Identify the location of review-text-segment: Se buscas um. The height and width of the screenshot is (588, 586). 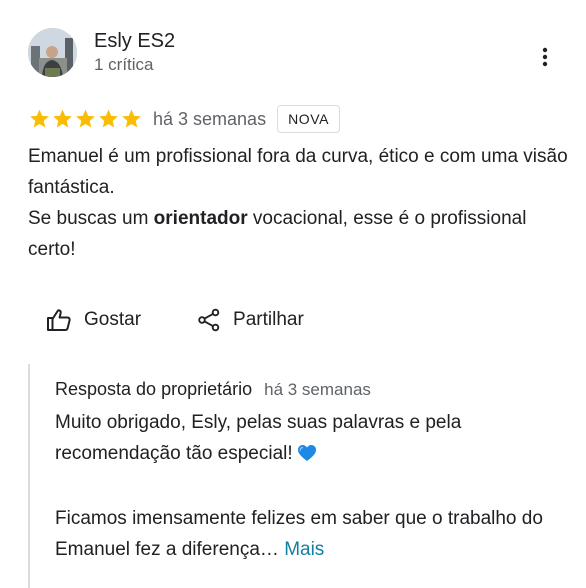
(91, 218).